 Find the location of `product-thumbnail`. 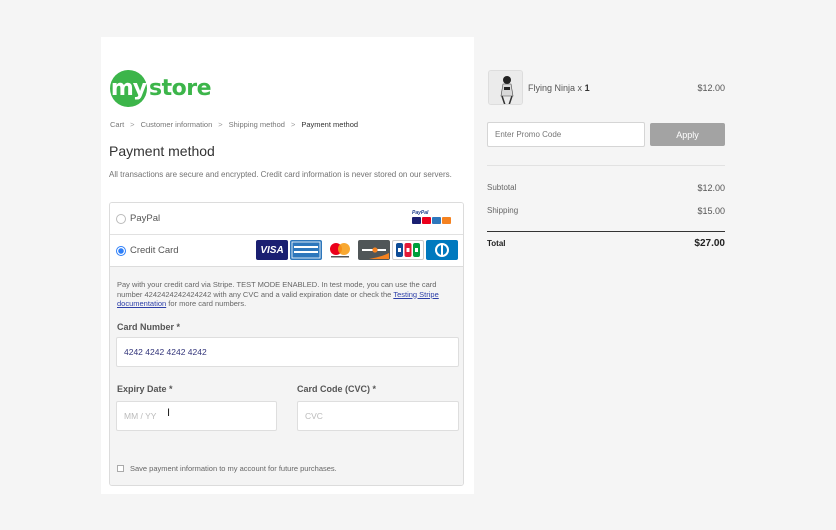

product-thumbnail is located at coordinates (505, 87).